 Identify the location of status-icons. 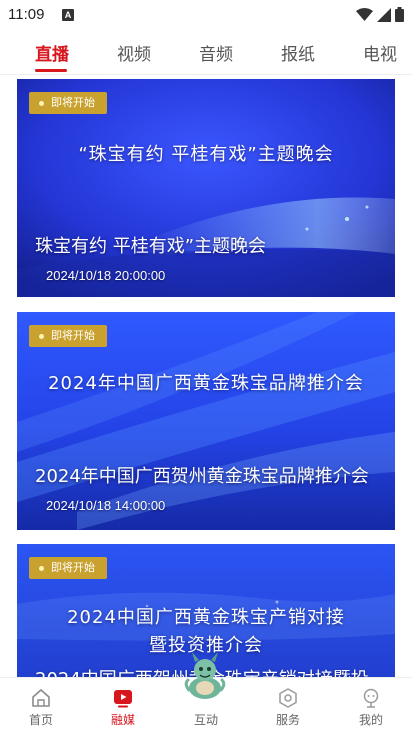
(380, 14).